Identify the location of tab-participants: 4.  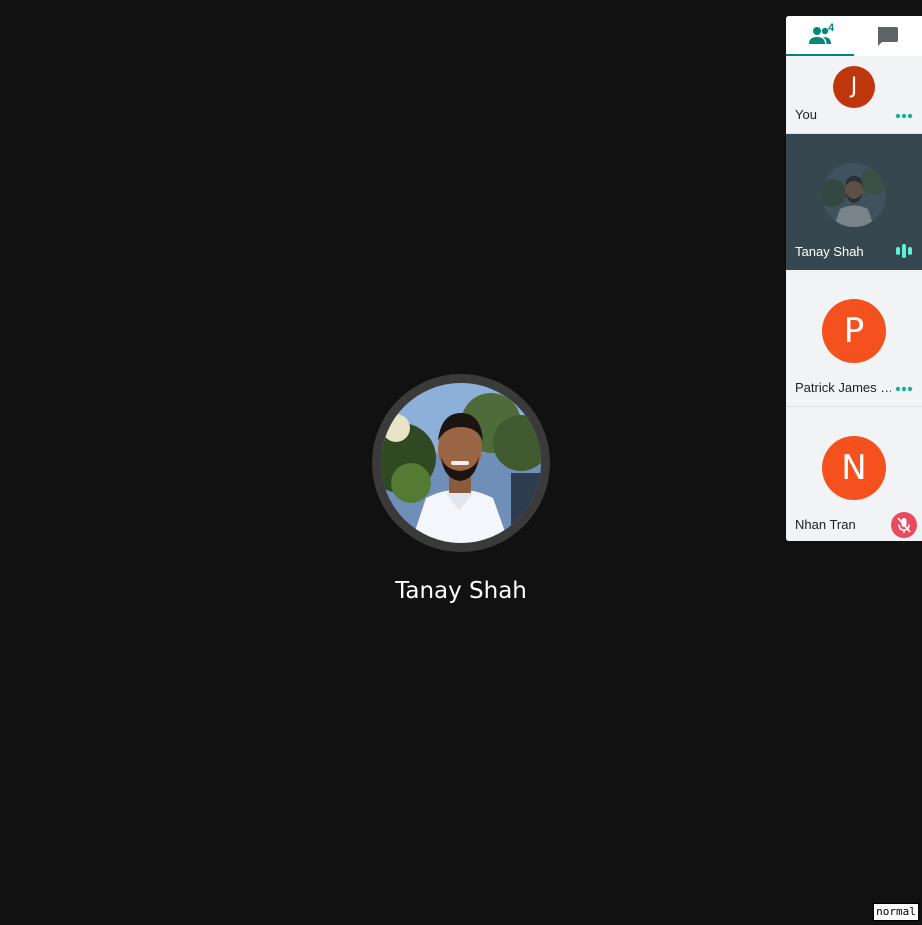
(820, 36).